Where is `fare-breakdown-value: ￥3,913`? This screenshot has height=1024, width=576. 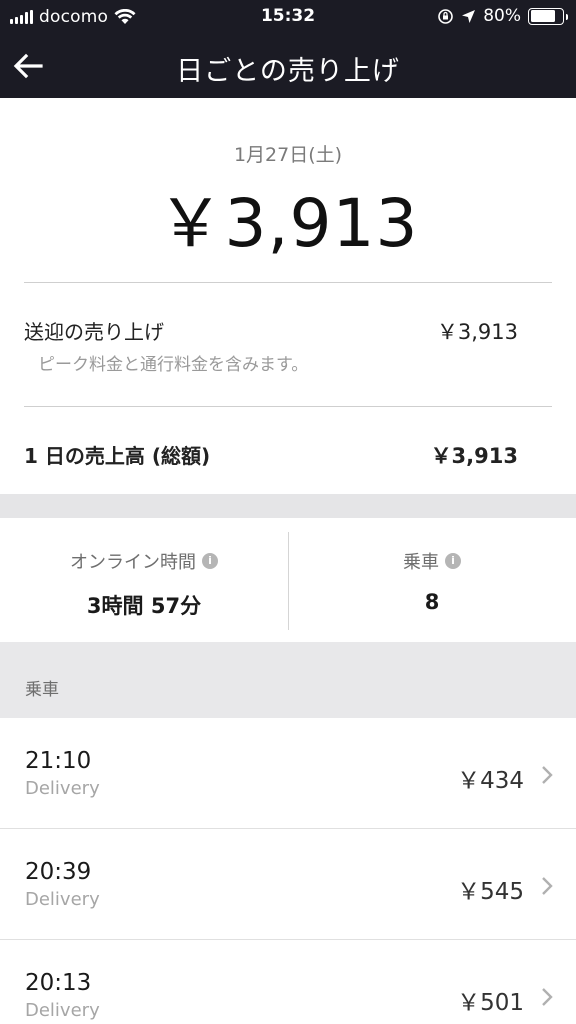
fare-breakdown-value: ￥3,913 is located at coordinates (477, 332).